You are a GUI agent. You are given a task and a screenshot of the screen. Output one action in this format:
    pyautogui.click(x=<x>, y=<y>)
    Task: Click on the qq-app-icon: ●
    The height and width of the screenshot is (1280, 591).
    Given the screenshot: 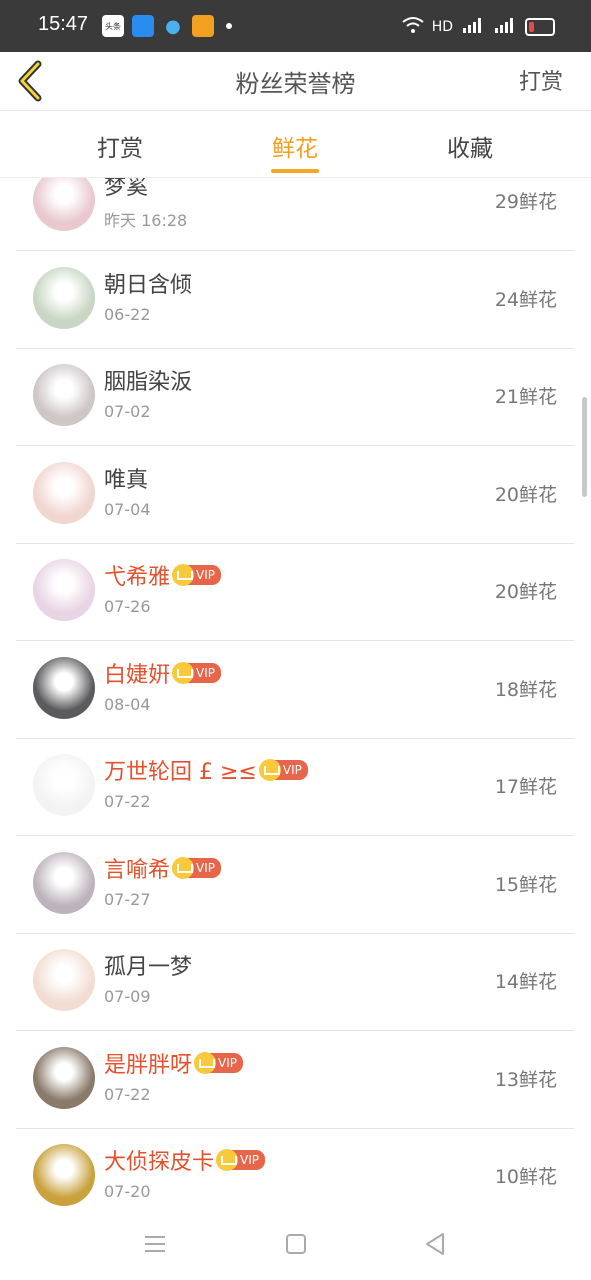 What is the action you would take?
    pyautogui.click(x=173, y=26)
    